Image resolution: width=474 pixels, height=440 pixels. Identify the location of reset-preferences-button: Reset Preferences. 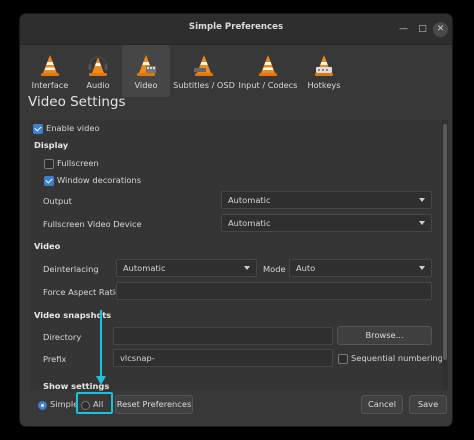
(154, 404).